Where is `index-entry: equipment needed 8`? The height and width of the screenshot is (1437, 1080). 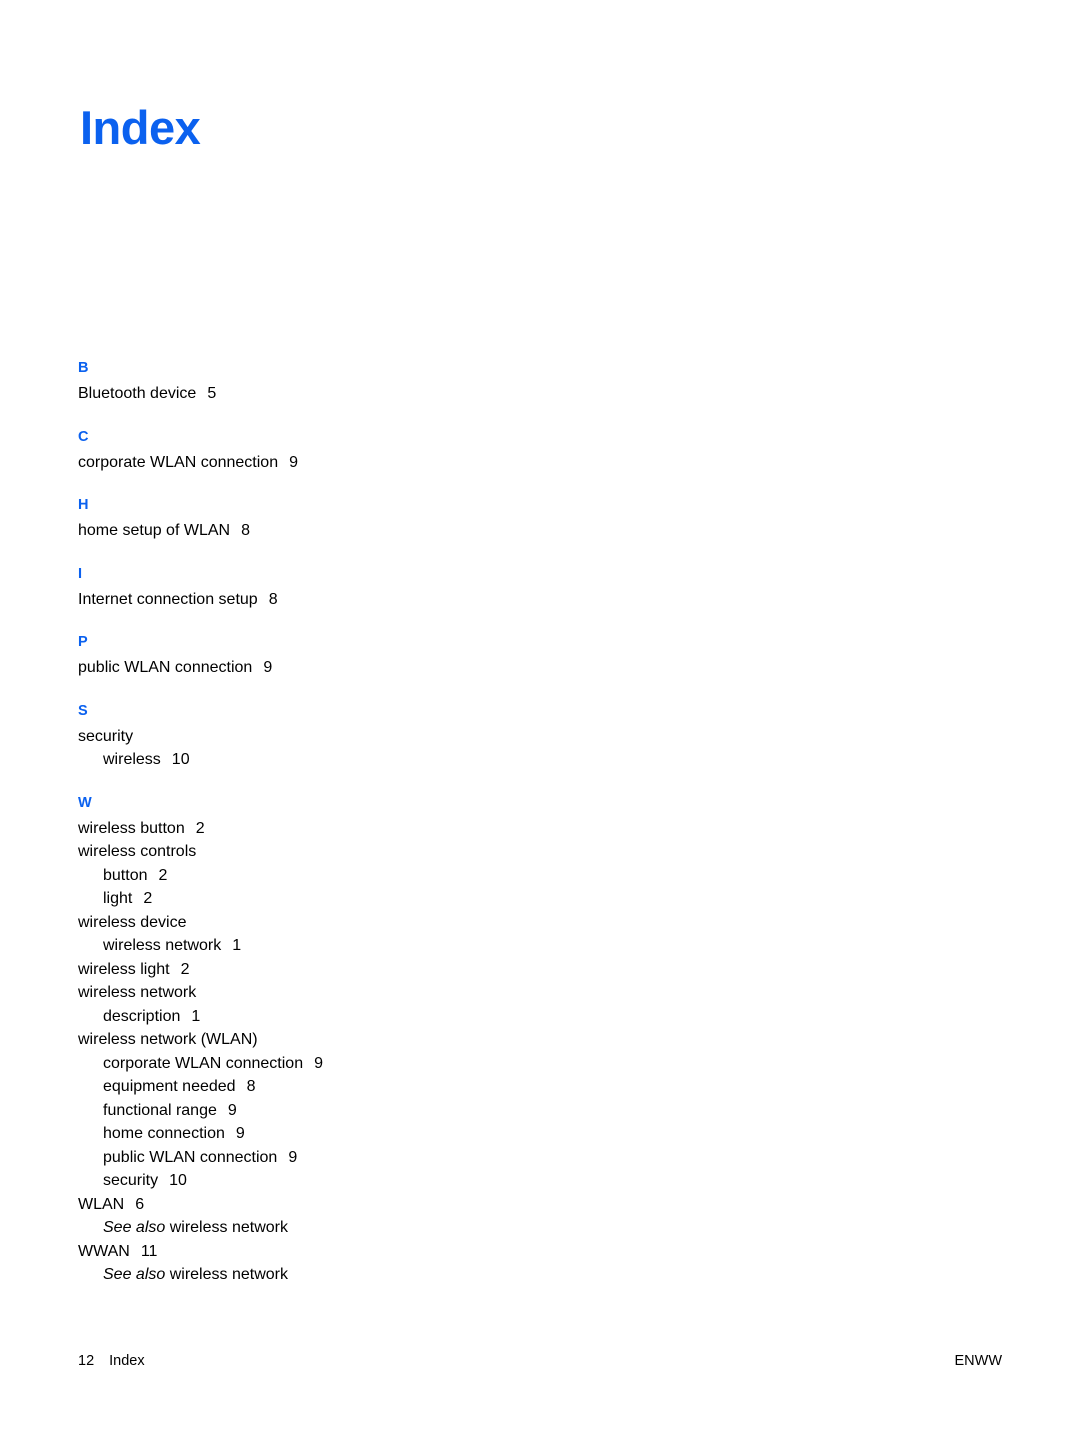 index-entry: equipment needed 8 is located at coordinates (288, 1087).